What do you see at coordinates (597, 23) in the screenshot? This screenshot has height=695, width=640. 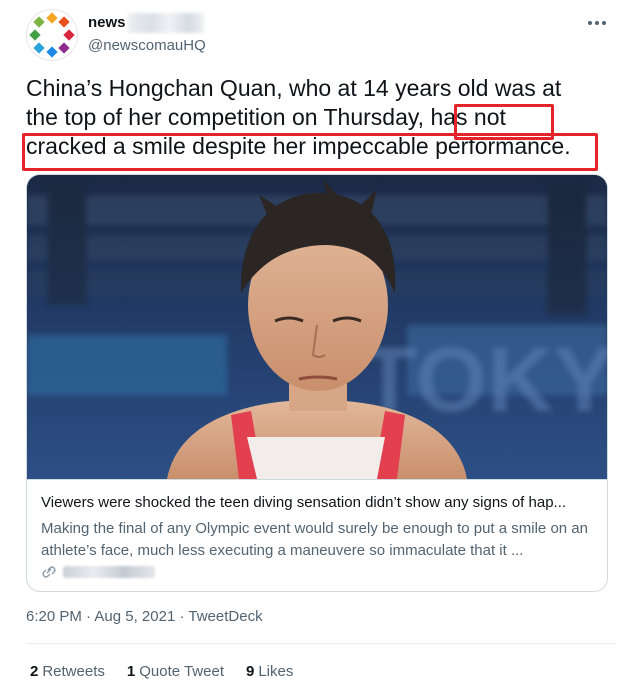 I see `more-icon` at bounding box center [597, 23].